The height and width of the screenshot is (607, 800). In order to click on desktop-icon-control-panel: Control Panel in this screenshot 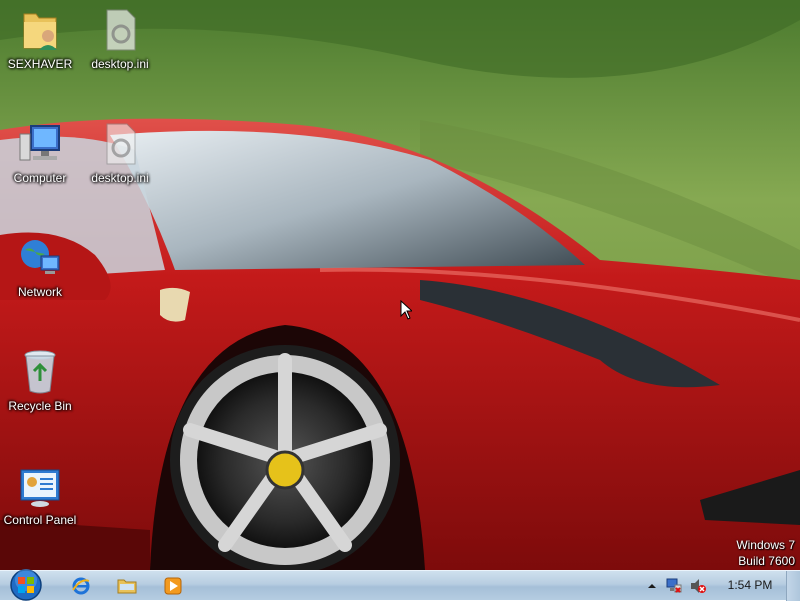, I will do `click(40, 502)`.